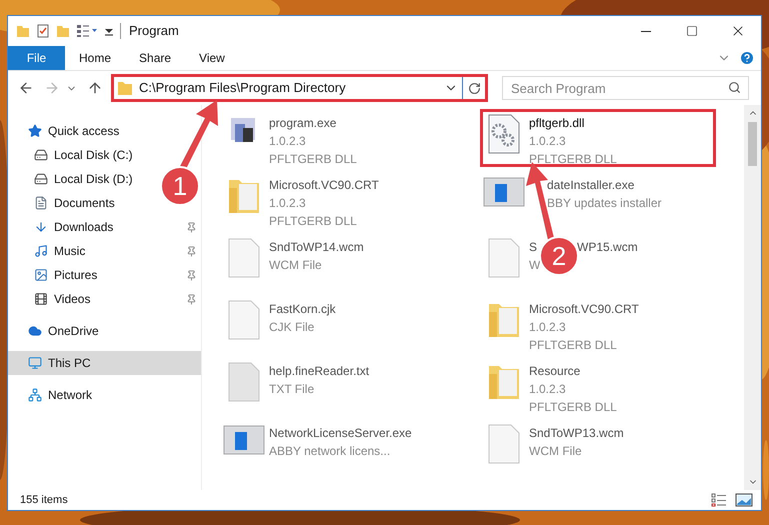 The height and width of the screenshot is (525, 769). What do you see at coordinates (72, 155) in the screenshot?
I see `nav-item: Local Disk (C:)` at bounding box center [72, 155].